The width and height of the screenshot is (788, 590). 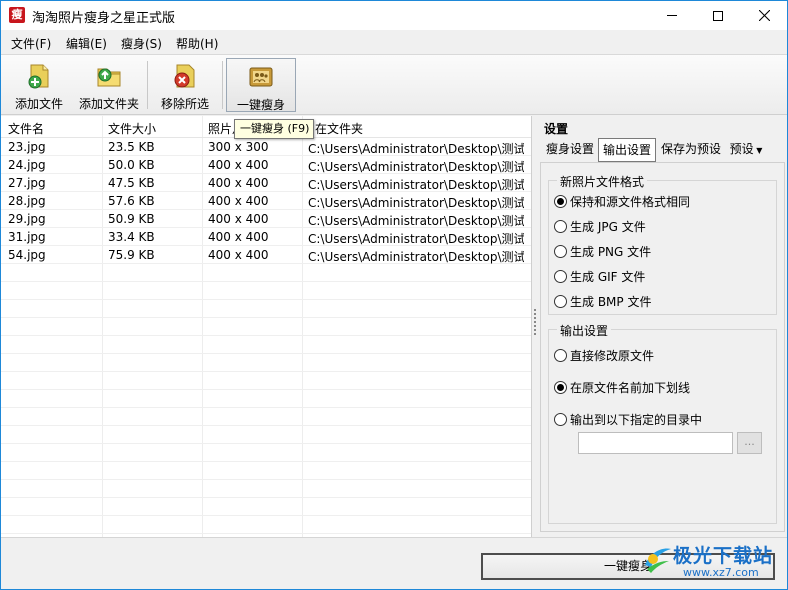 What do you see at coordinates (260, 105) in the screenshot?
I see `one-click-slim-label: 一键瘦身` at bounding box center [260, 105].